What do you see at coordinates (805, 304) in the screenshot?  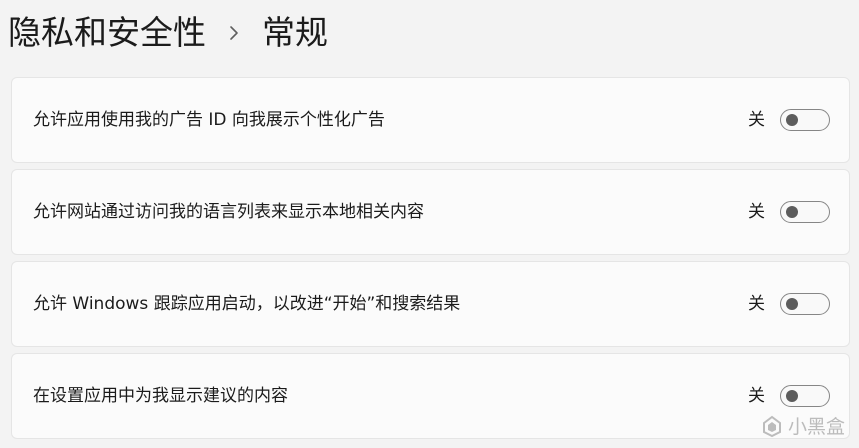 I see `app-launch-tracking-toggle` at bounding box center [805, 304].